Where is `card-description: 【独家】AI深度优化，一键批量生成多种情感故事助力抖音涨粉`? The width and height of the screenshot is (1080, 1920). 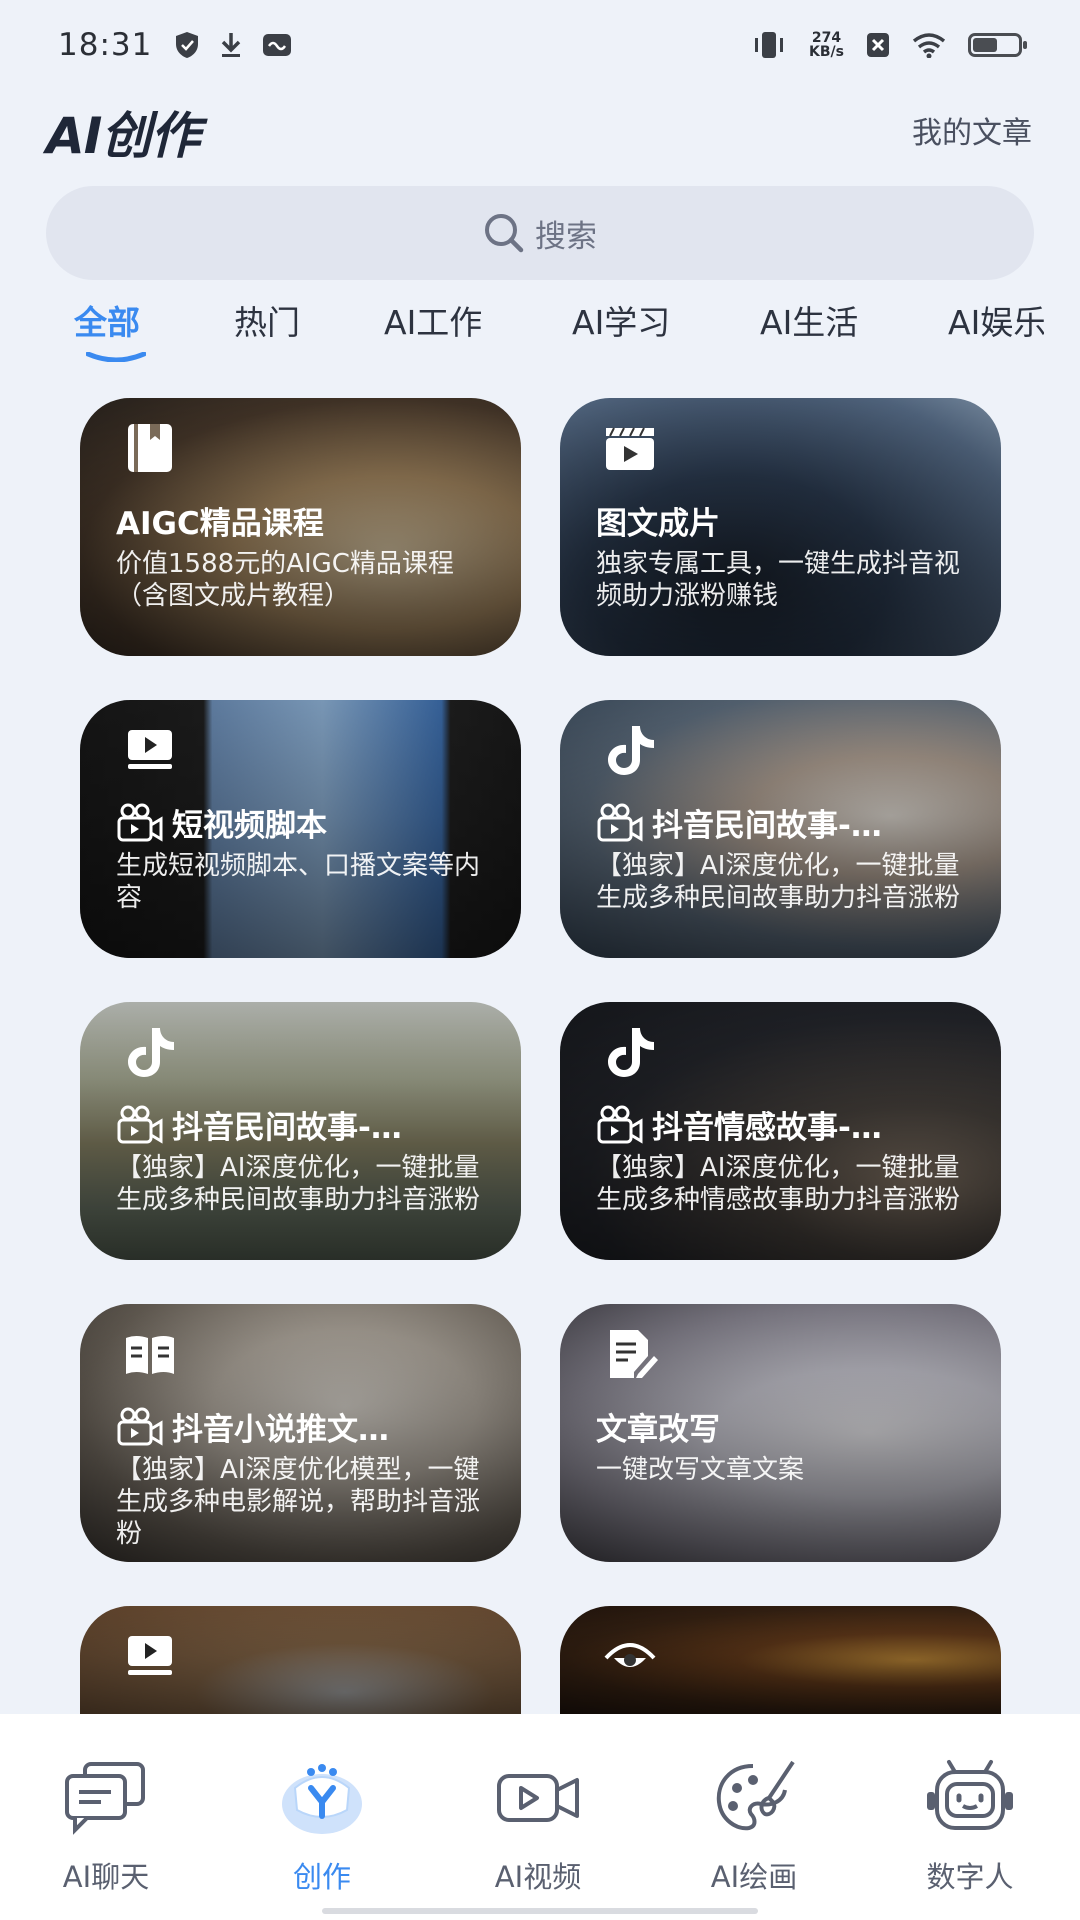 card-description: 【独家】AI深度优化，一键批量生成多种情感故事助力抖音涨粉 is located at coordinates (778, 1184).